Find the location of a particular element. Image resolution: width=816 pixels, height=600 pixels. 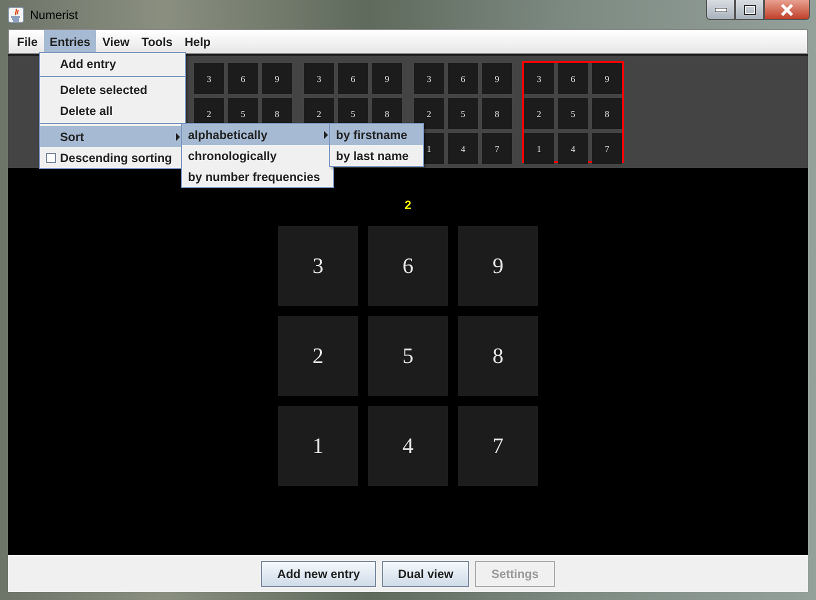

menu-item: Delete all is located at coordinates (112, 110).